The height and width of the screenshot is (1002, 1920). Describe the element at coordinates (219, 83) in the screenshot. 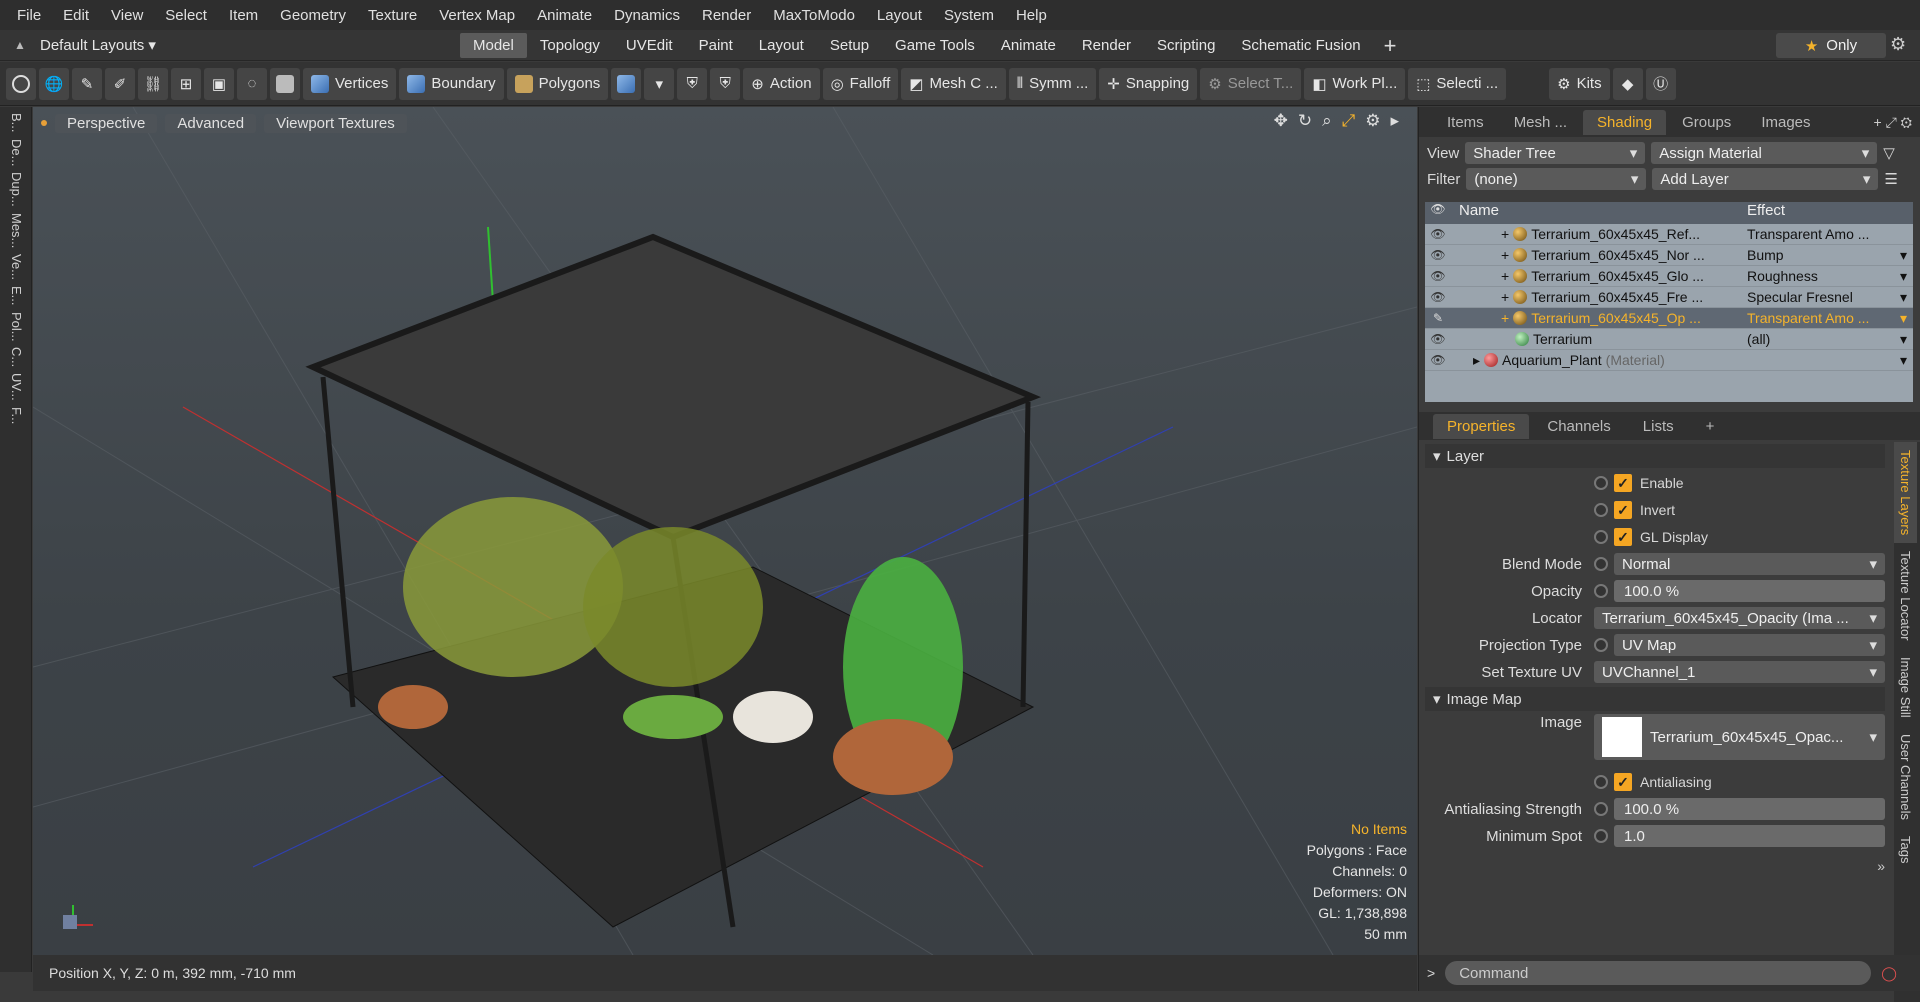

I see `frame-button: ▣` at that location.